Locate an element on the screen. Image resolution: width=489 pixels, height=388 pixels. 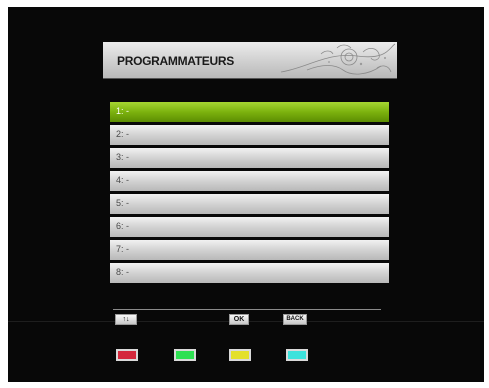
header-banner: PROGRAMMATEURS is located at coordinates (250, 60).